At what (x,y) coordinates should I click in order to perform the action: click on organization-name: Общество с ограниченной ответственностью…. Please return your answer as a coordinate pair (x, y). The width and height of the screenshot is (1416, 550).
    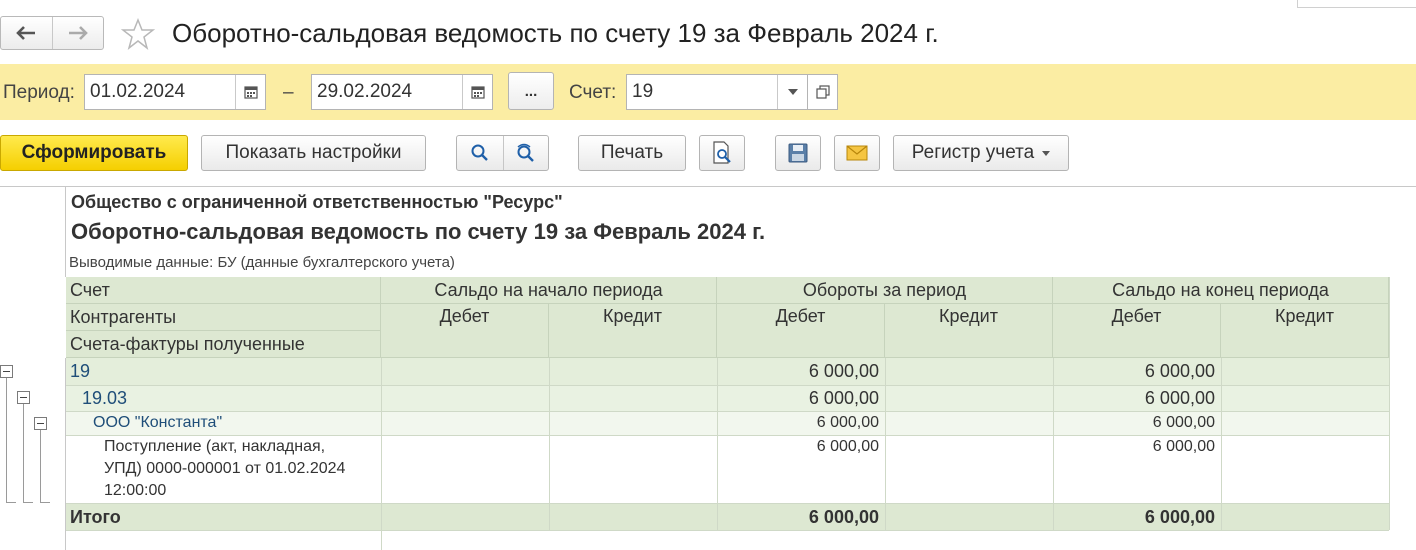
    Looking at the image, I should click on (317, 202).